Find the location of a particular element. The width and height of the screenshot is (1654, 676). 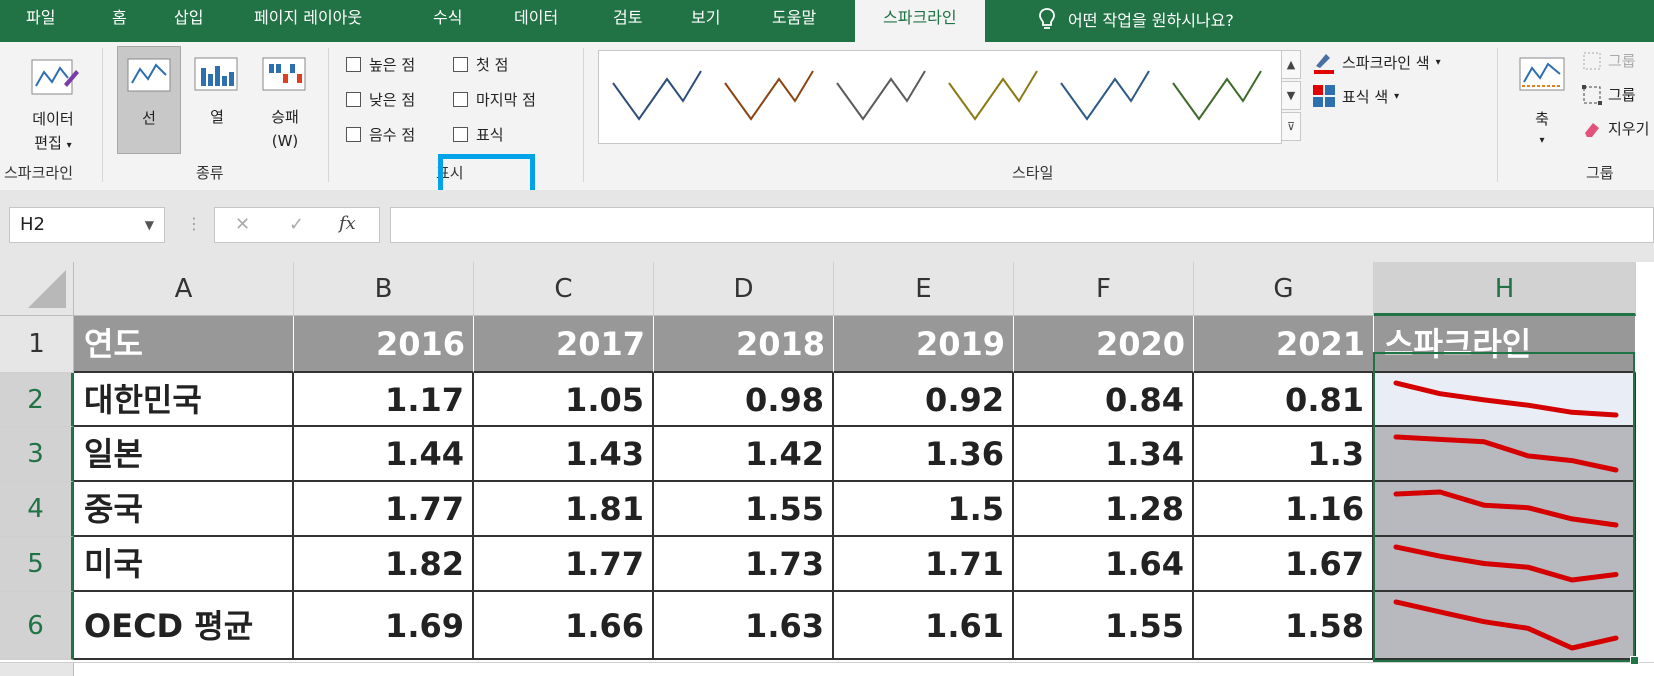

column-header-e: E is located at coordinates (924, 289).